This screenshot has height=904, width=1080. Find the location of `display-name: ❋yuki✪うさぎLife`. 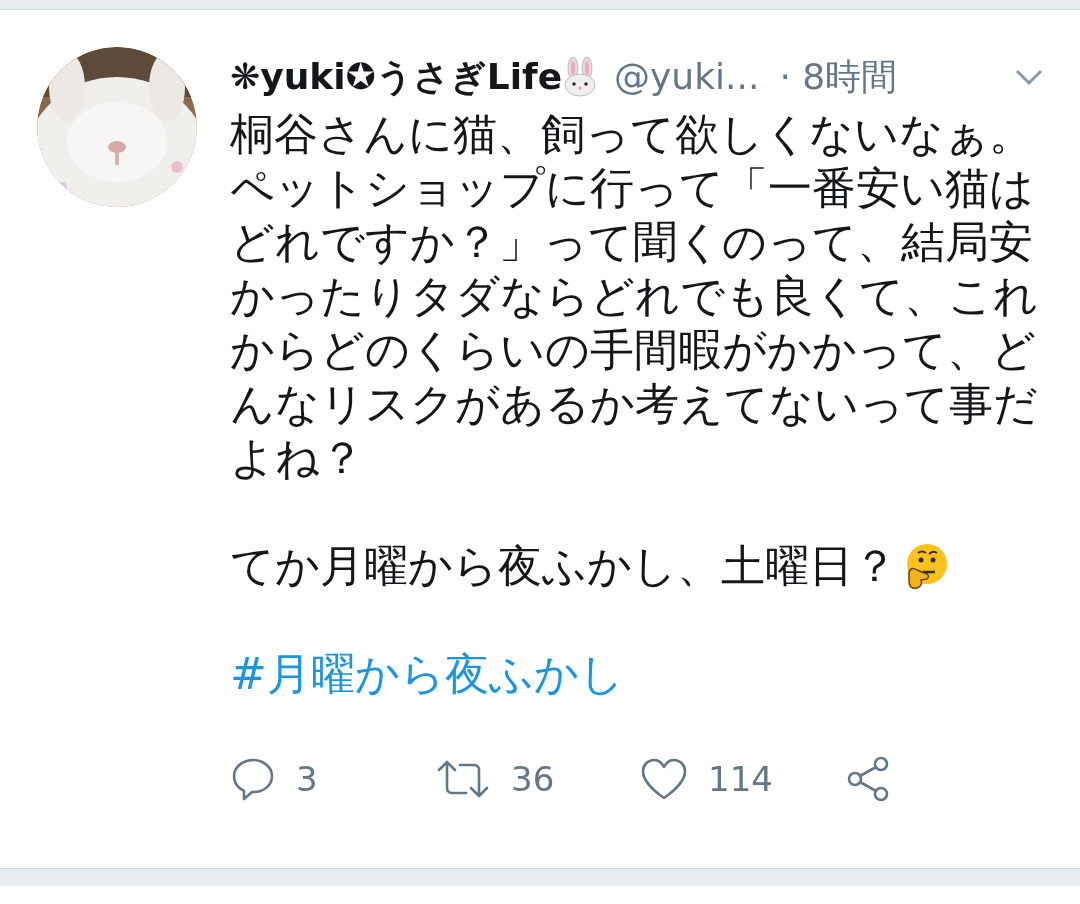

display-name: ❋yuki✪うさぎLife is located at coordinates (396, 77).